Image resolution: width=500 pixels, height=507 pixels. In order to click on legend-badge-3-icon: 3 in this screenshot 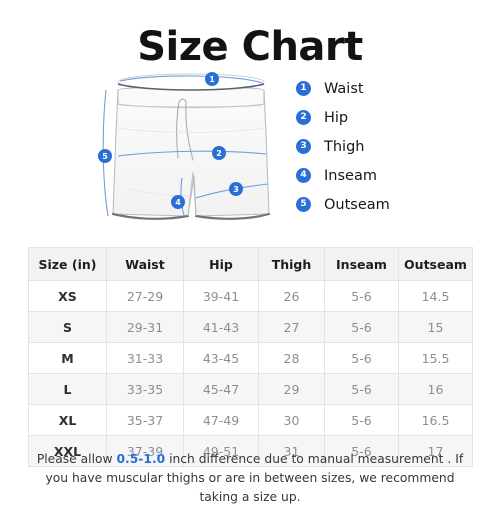, I will do `click(303, 146)`.